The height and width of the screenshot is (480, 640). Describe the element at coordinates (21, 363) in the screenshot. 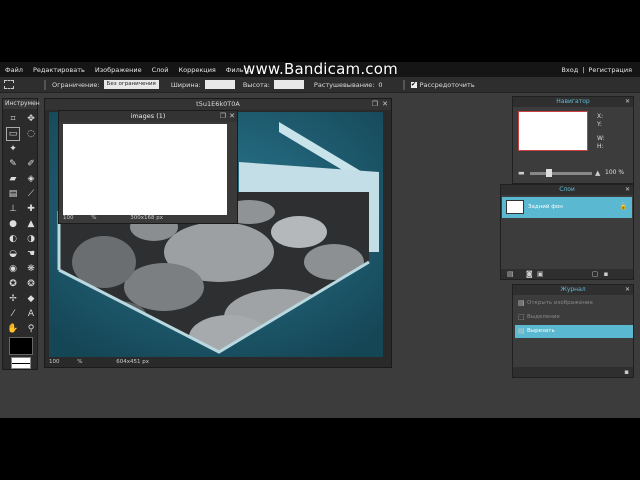

I see `color-swap-icon` at that location.